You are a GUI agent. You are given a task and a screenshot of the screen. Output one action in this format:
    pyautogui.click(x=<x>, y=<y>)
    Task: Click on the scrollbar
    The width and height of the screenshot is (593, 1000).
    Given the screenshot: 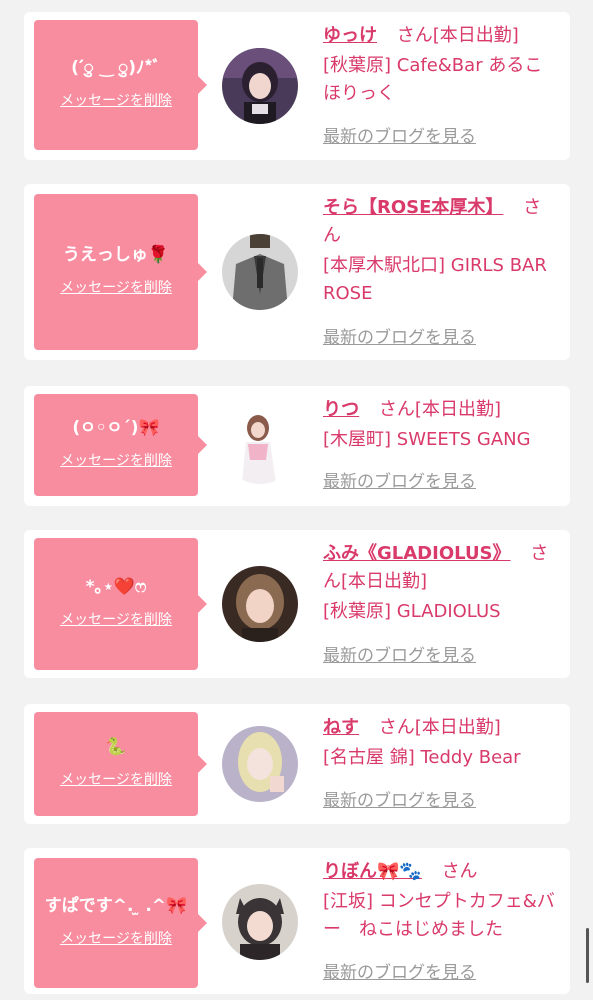 What is the action you would take?
    pyautogui.click(x=587, y=955)
    